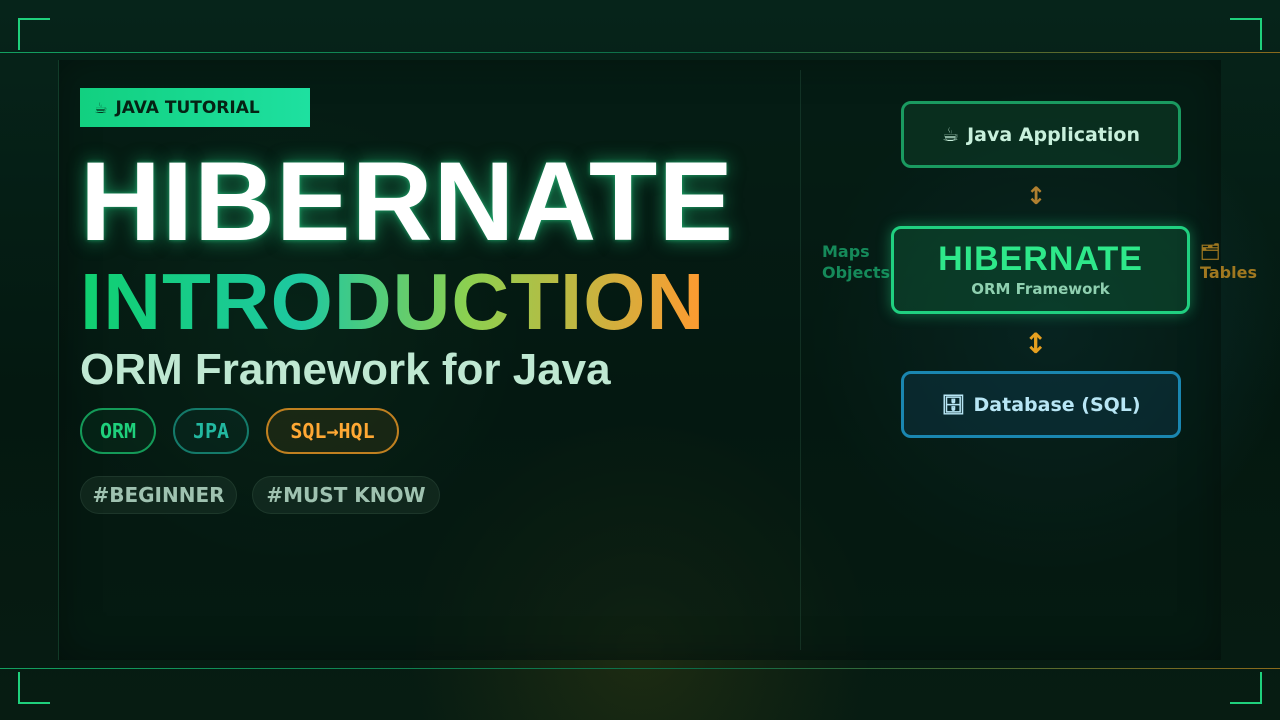 The width and height of the screenshot is (1280, 720). I want to click on category-badge: ☕ JAVA TUTORIAL, so click(195, 107).